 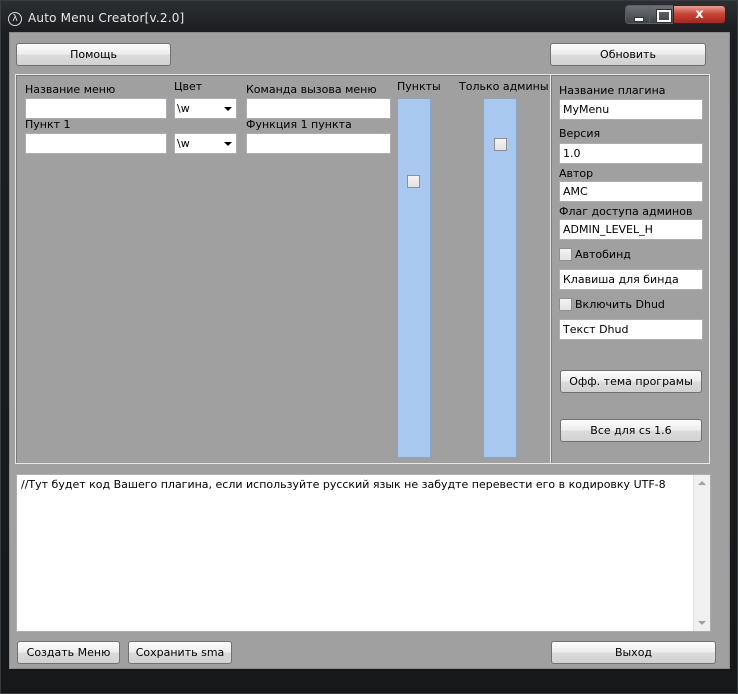 What do you see at coordinates (183, 143) in the screenshot?
I see `item1-color-value: \w` at bounding box center [183, 143].